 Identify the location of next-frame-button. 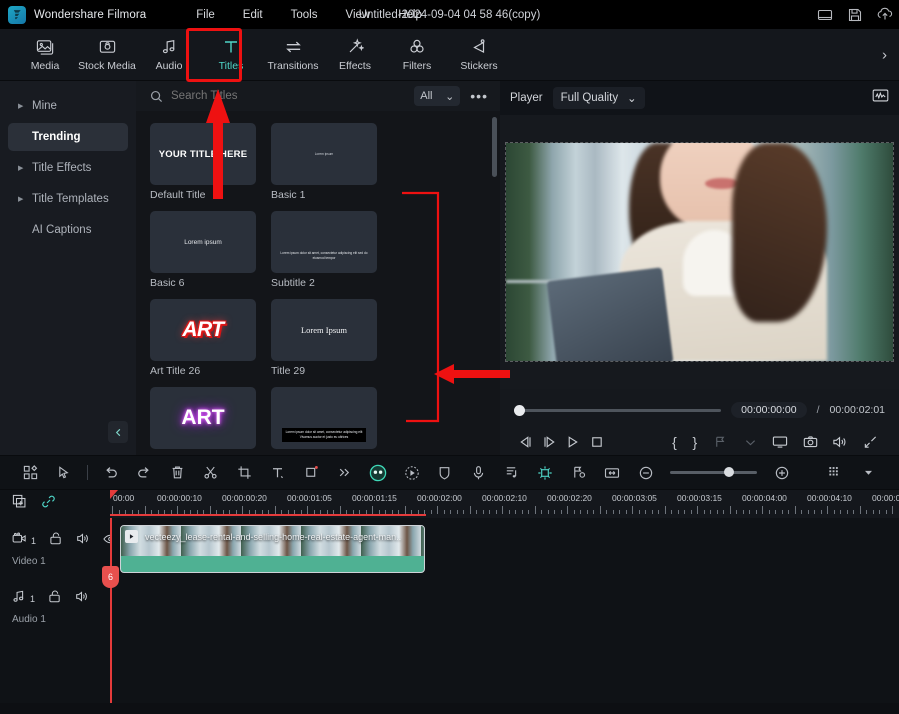
(548, 442).